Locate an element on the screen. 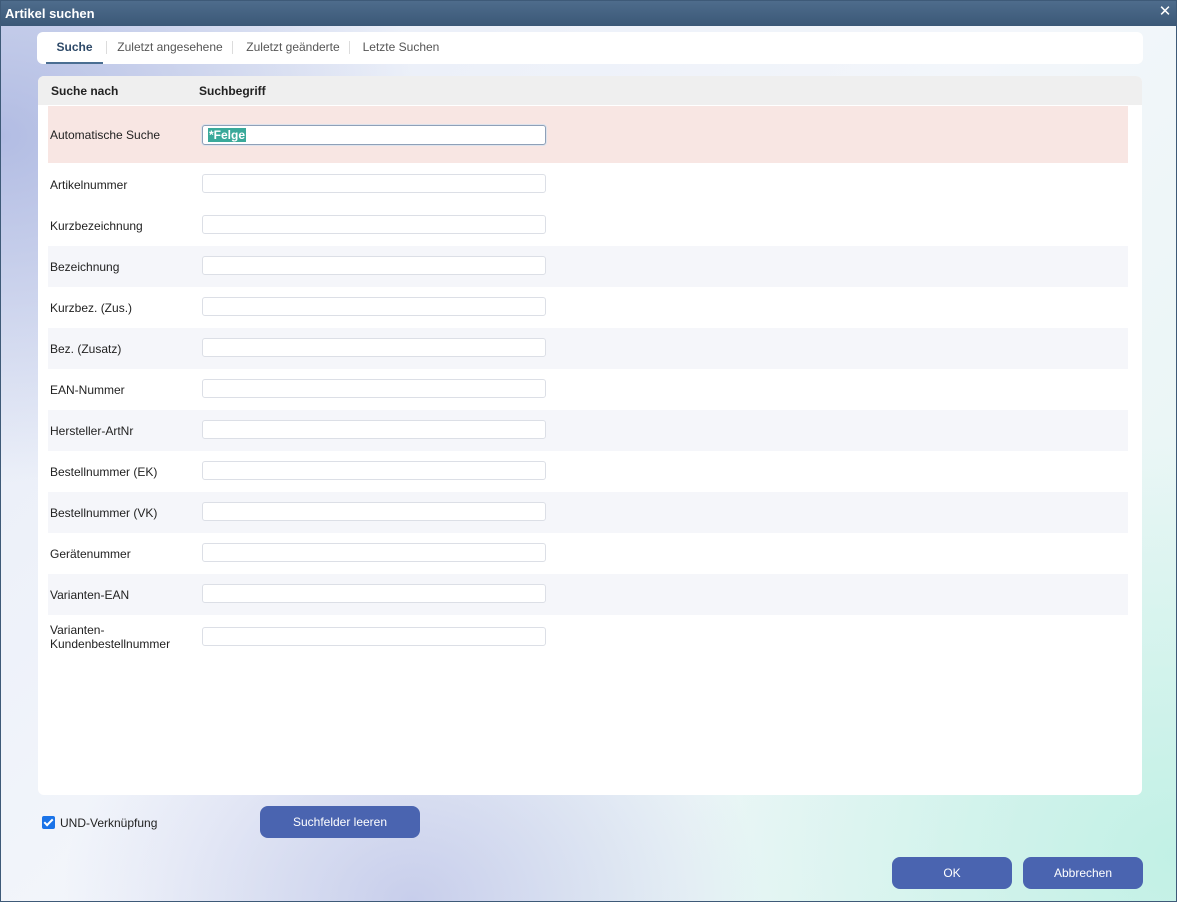 Image resolution: width=1177 pixels, height=902 pixels. dialog-title: Artikel suchen is located at coordinates (50, 13).